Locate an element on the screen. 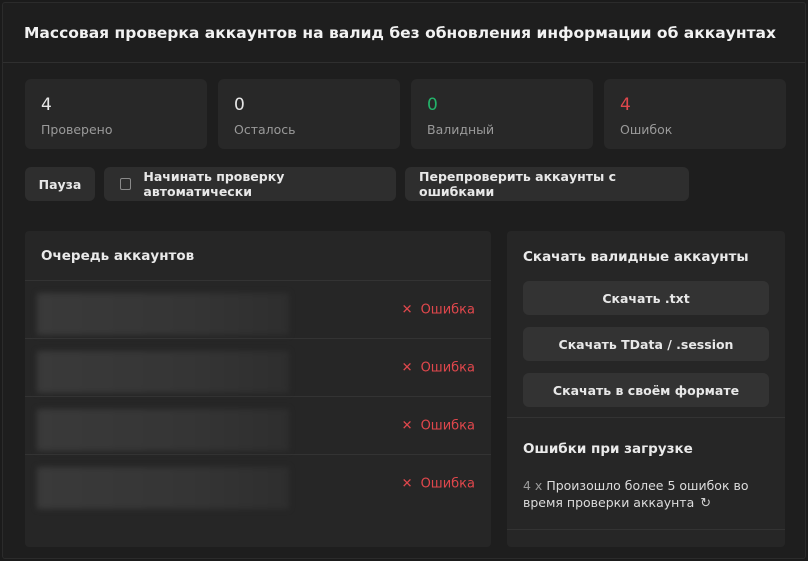 The width and height of the screenshot is (808, 561). stat-label: Проверено is located at coordinates (77, 129).